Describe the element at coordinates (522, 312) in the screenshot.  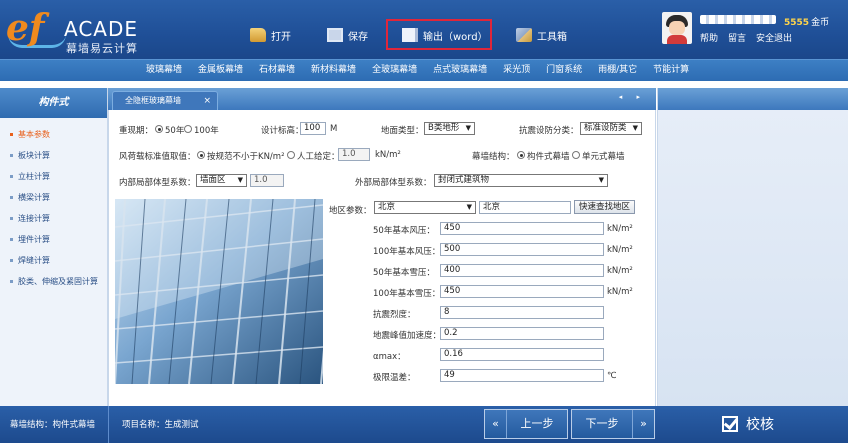
I see `param-input-seismic-intensity: 8` at that location.